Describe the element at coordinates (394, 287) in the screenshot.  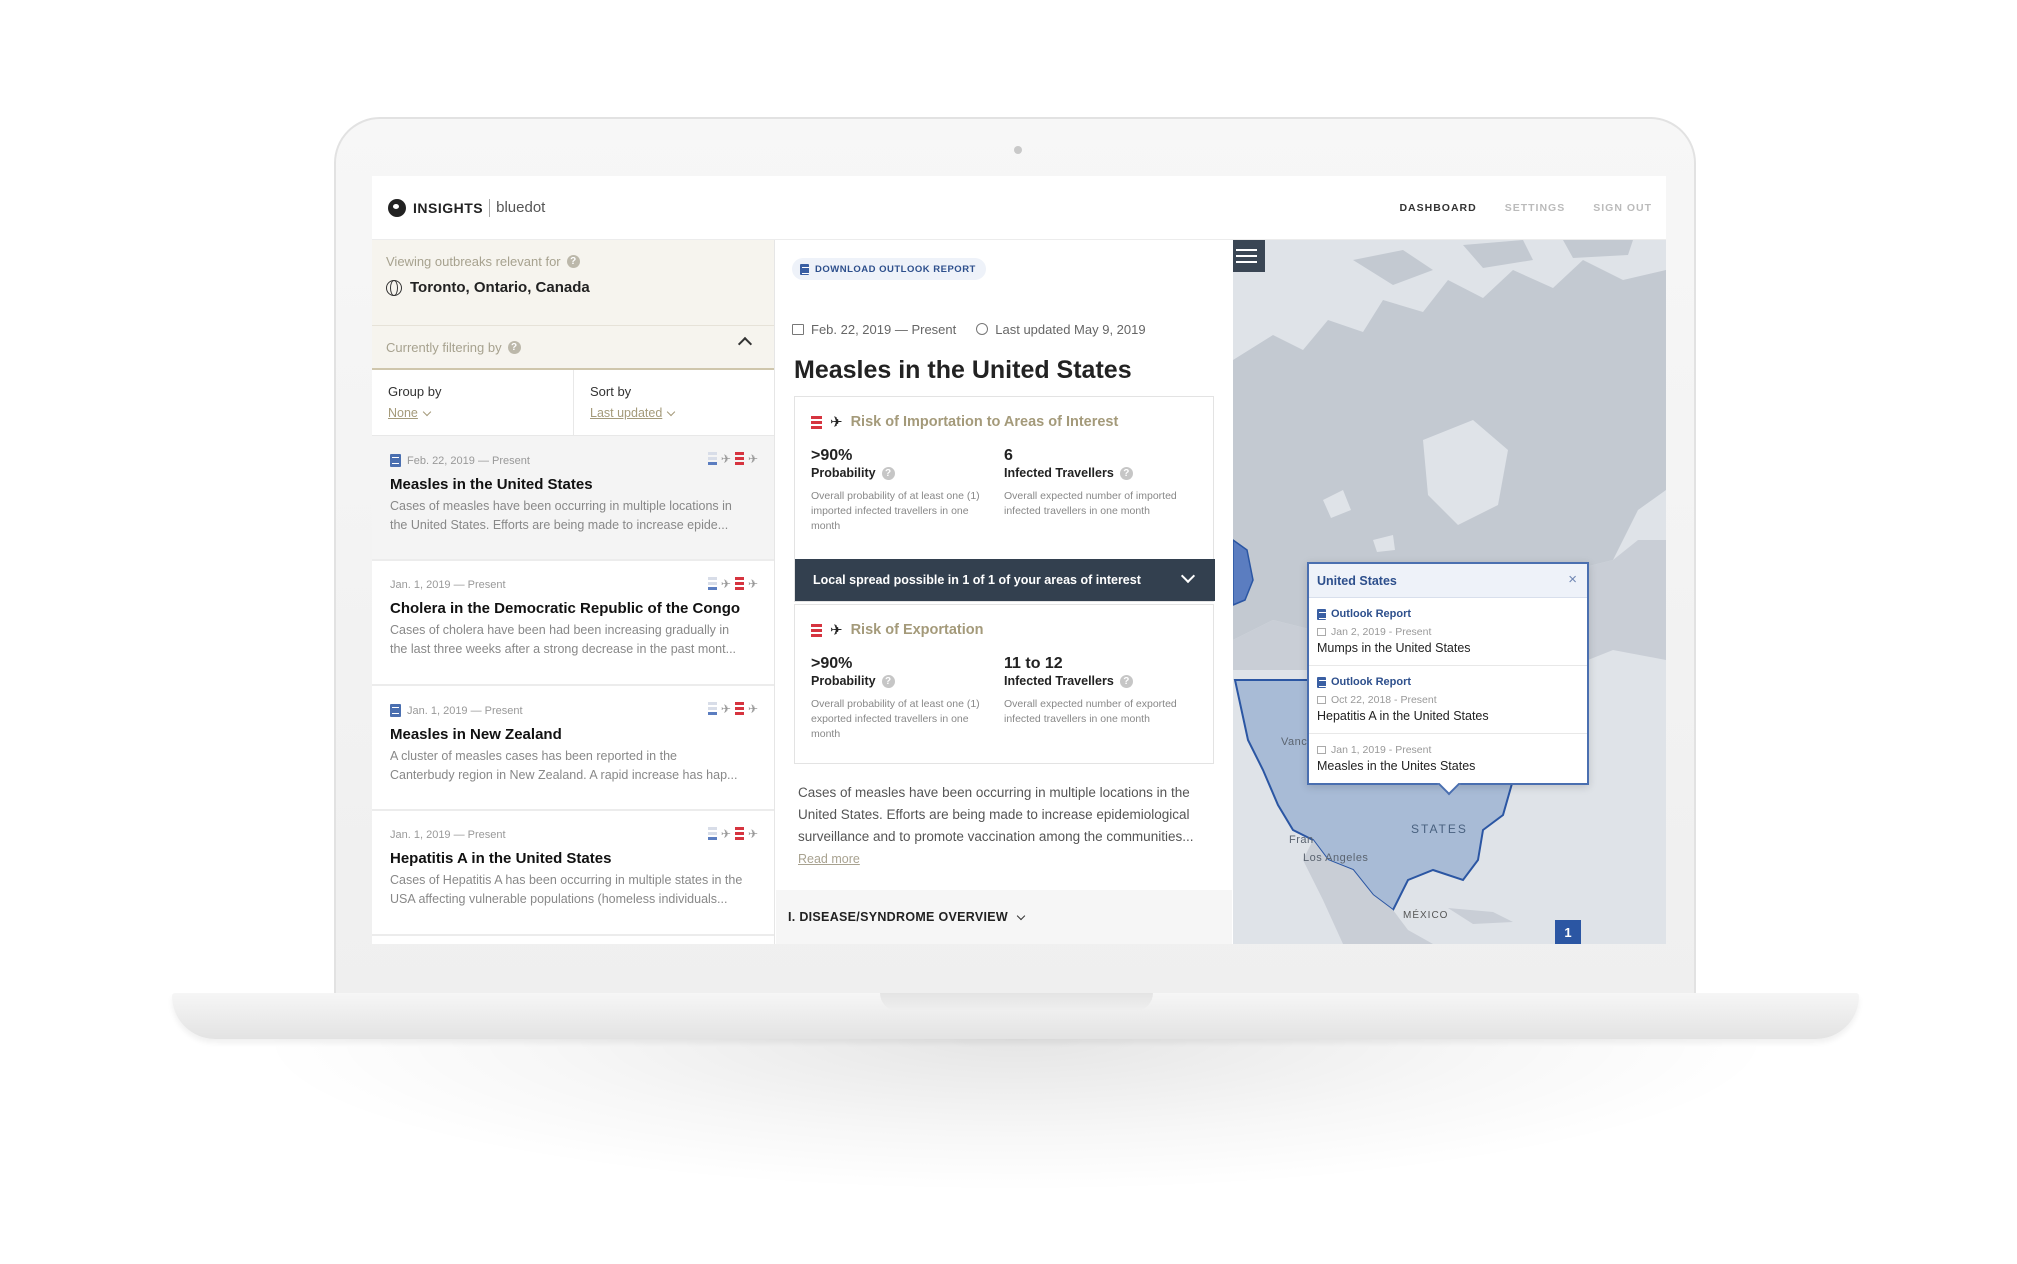
I see `globe-icon` at that location.